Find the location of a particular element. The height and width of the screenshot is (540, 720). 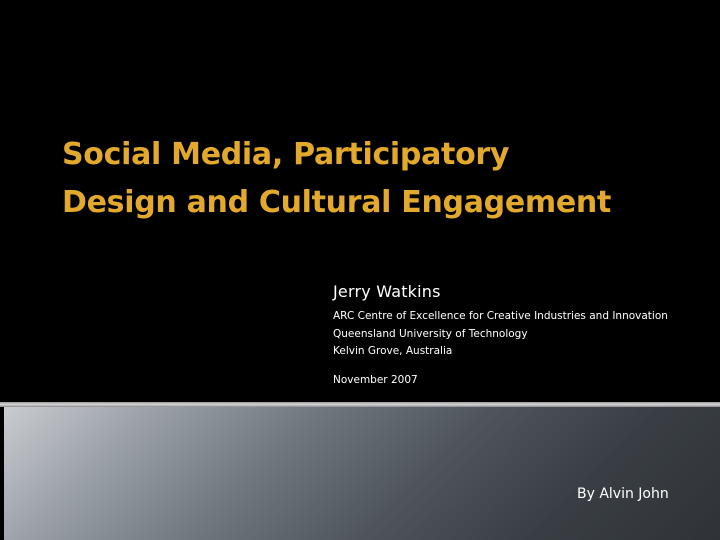

slide-title-line-1: Social Media, Participatory is located at coordinates (286, 154).